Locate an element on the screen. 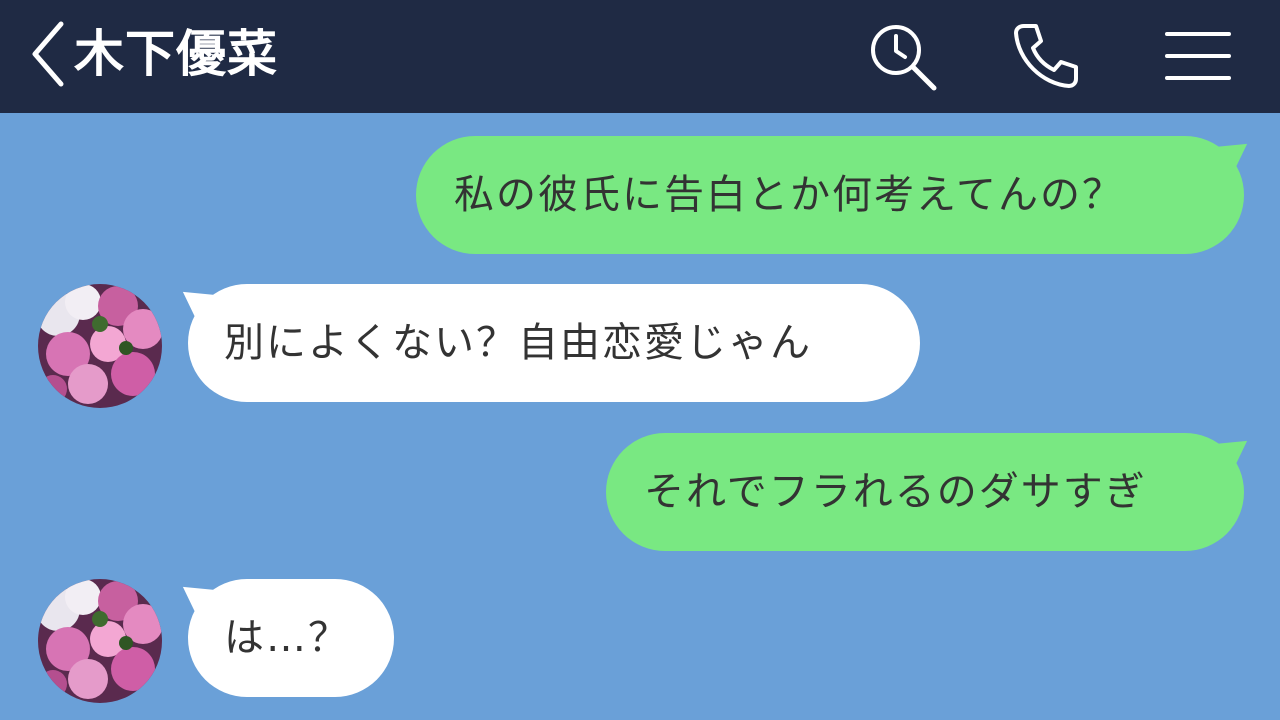  hamburger-menu-icon is located at coordinates (1198, 56).